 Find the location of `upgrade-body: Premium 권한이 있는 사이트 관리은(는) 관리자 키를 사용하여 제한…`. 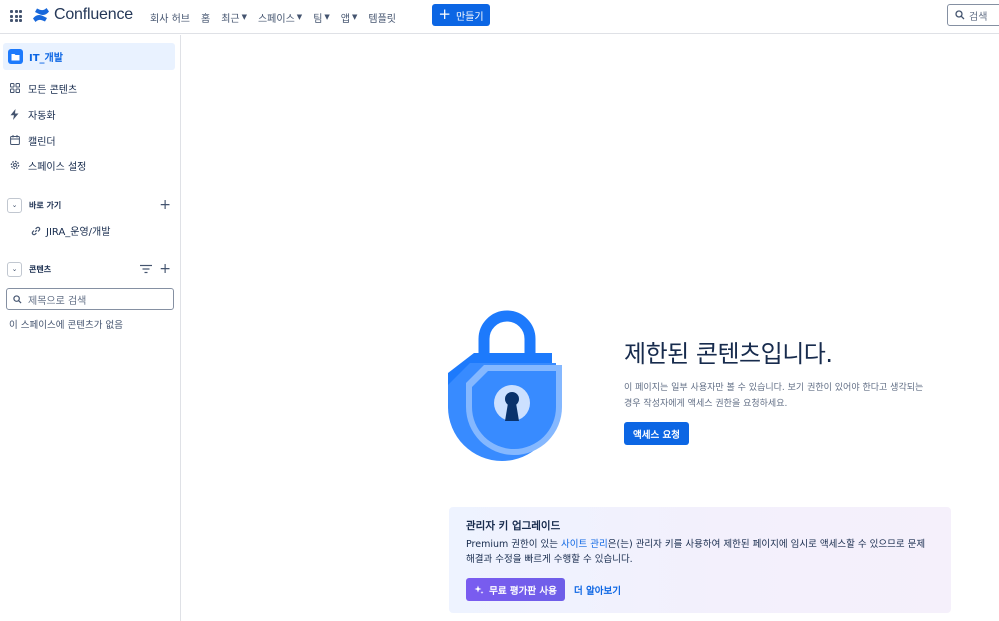

upgrade-body: Premium 권한이 있는 사이트 관리은(는) 관리자 키를 사용하여 제한… is located at coordinates (701, 552).